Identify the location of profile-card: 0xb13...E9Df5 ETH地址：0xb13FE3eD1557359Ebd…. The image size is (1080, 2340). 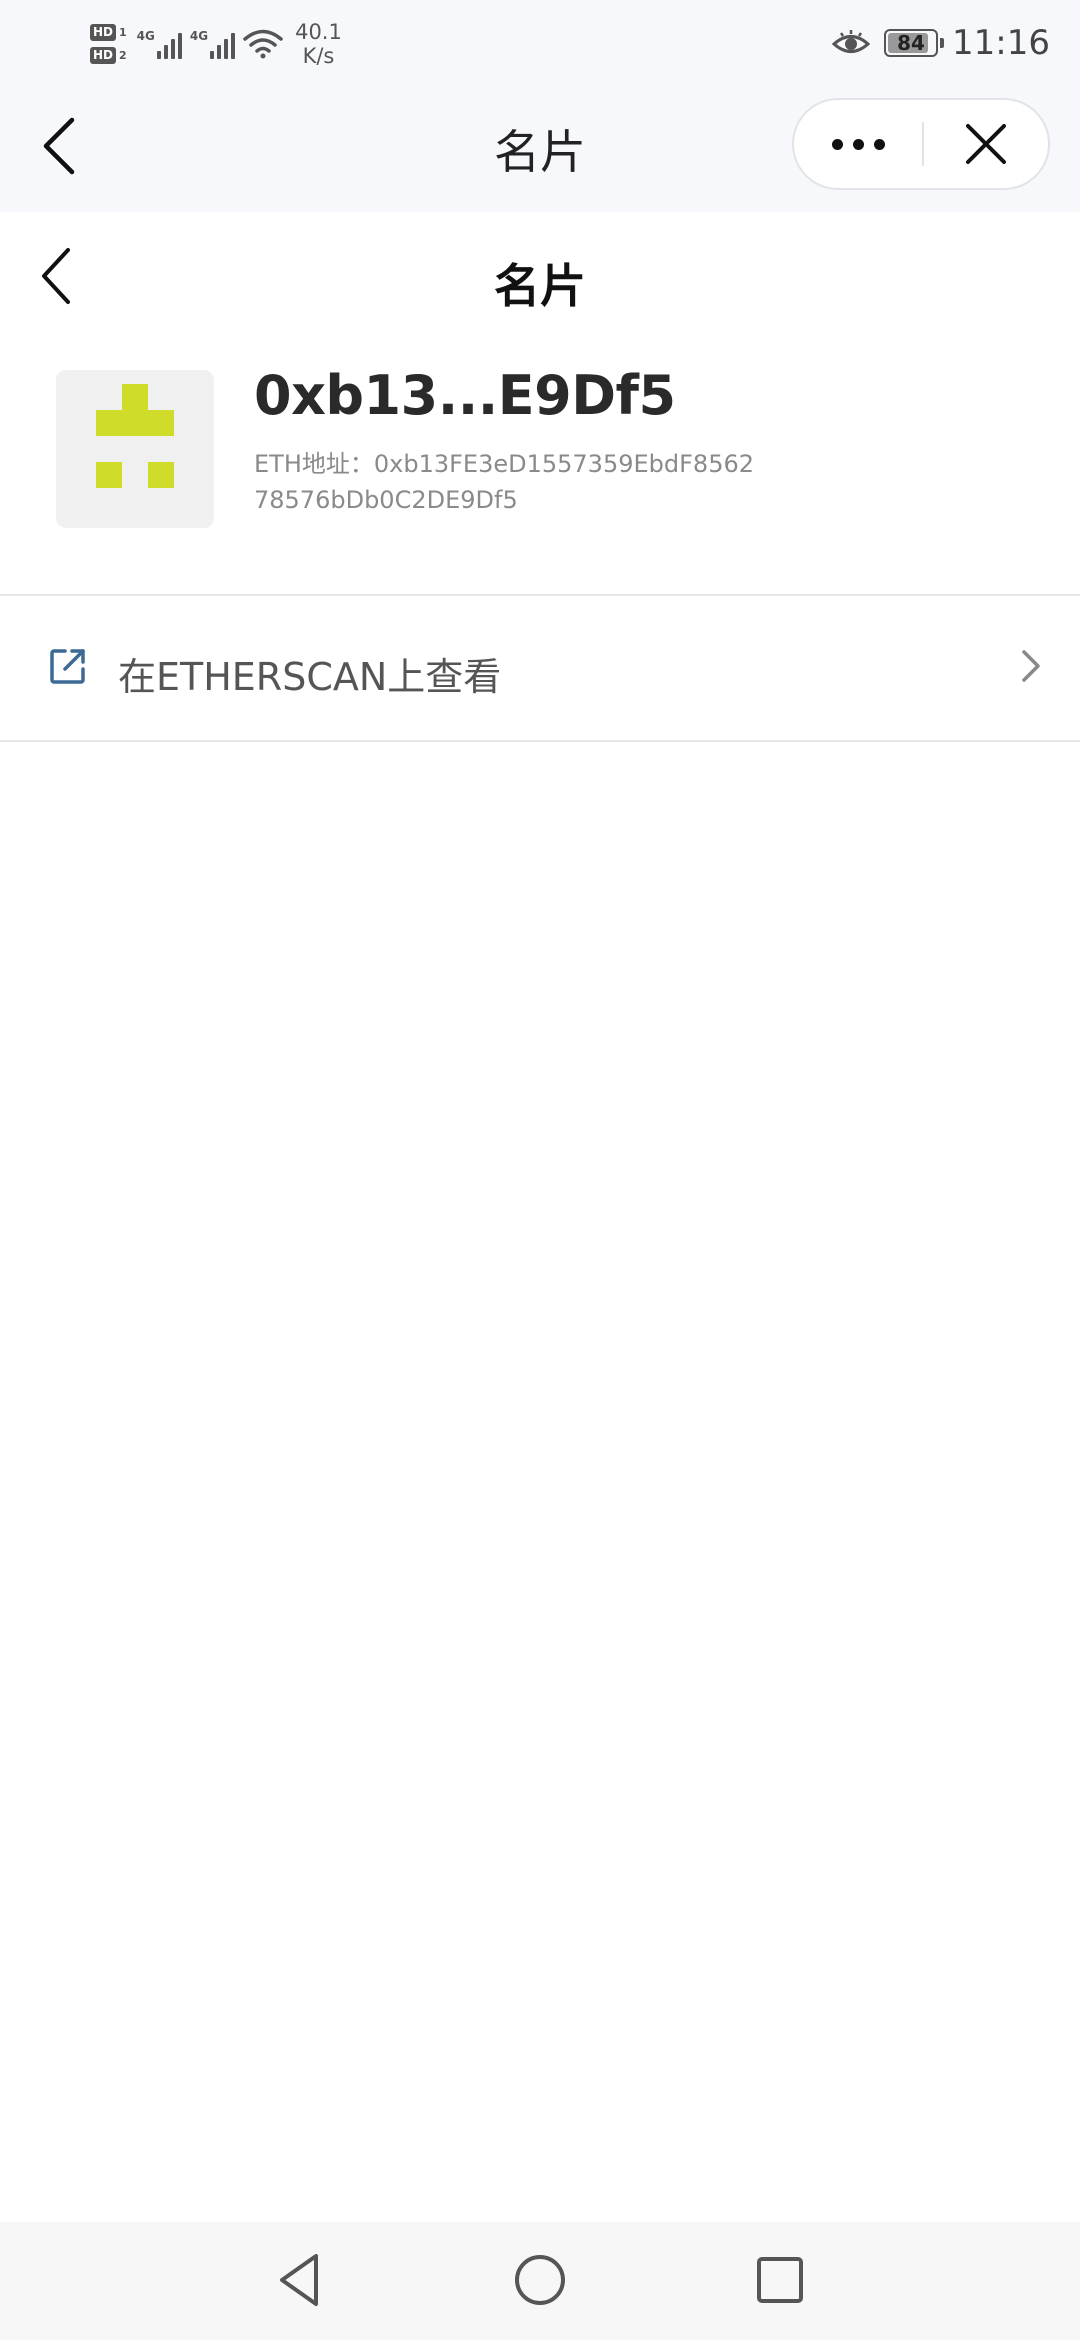
(540, 469).